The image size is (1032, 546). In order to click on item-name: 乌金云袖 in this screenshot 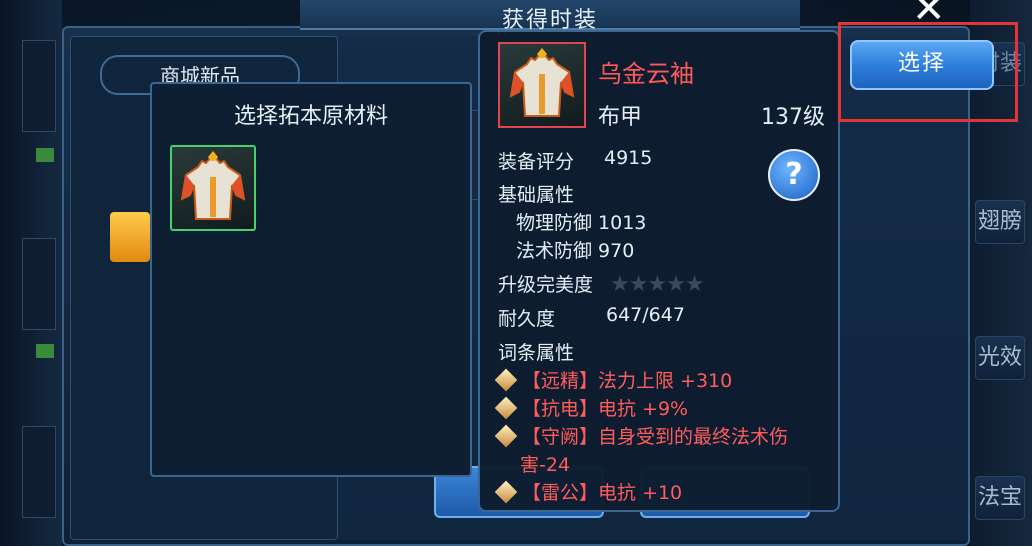, I will do `click(646, 74)`.